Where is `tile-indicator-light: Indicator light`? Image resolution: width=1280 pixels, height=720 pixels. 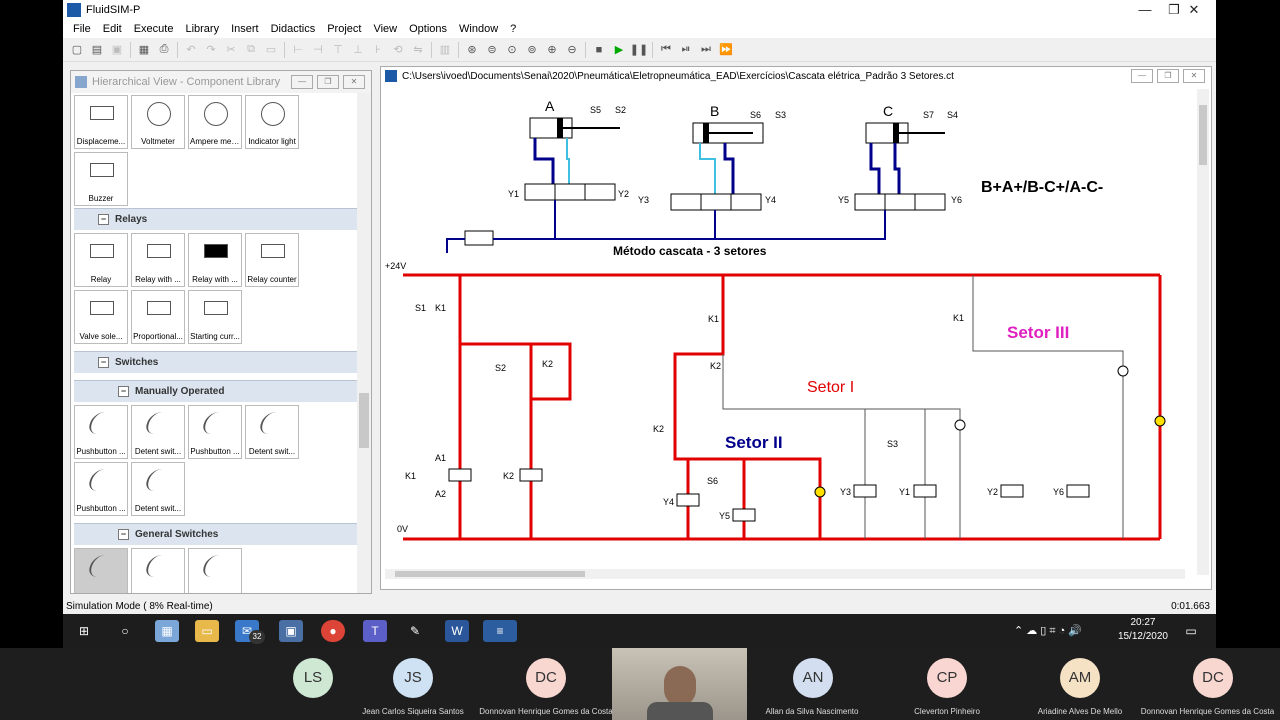 tile-indicator-light: Indicator light is located at coordinates (272, 122).